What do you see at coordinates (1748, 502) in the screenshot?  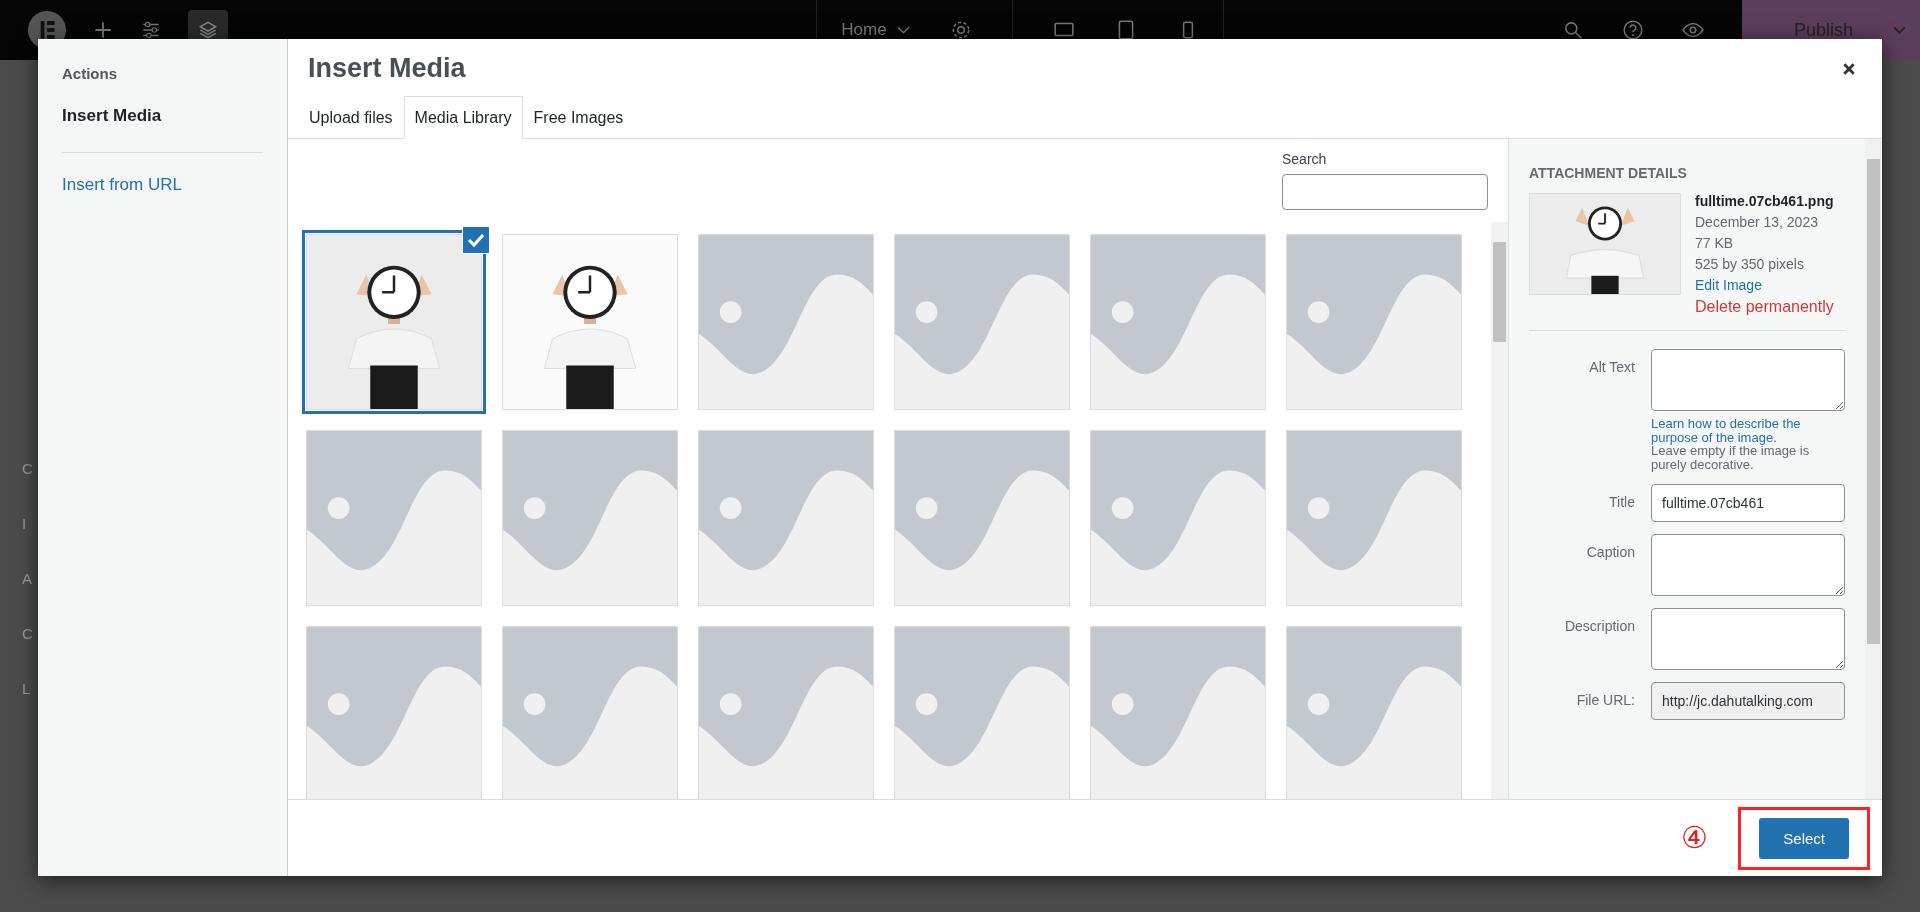 I see `input-field: fulltime.07cb461` at bounding box center [1748, 502].